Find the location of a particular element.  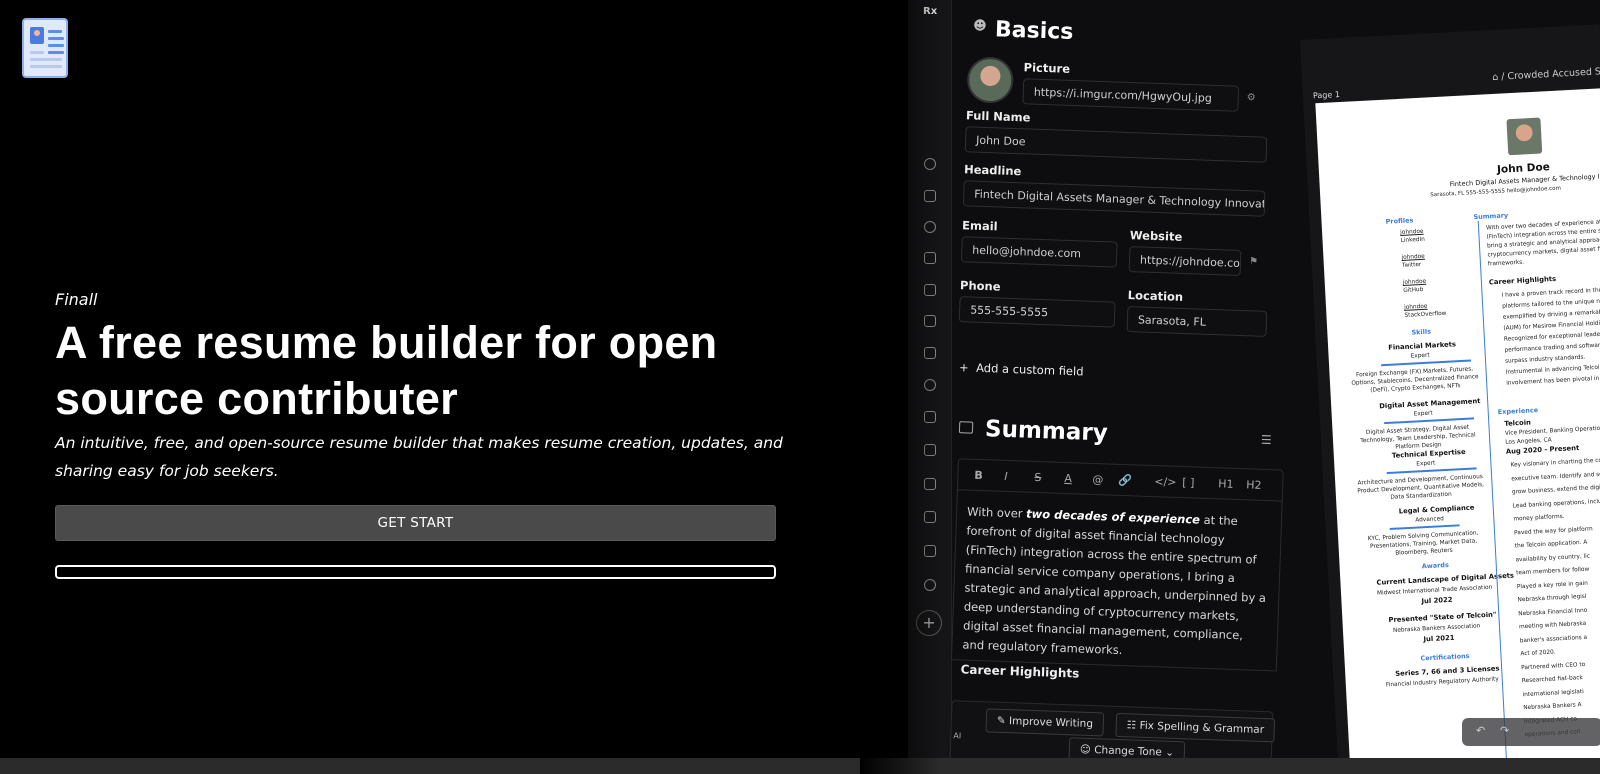

text-color-icon: A is located at coordinates (1068, 478).